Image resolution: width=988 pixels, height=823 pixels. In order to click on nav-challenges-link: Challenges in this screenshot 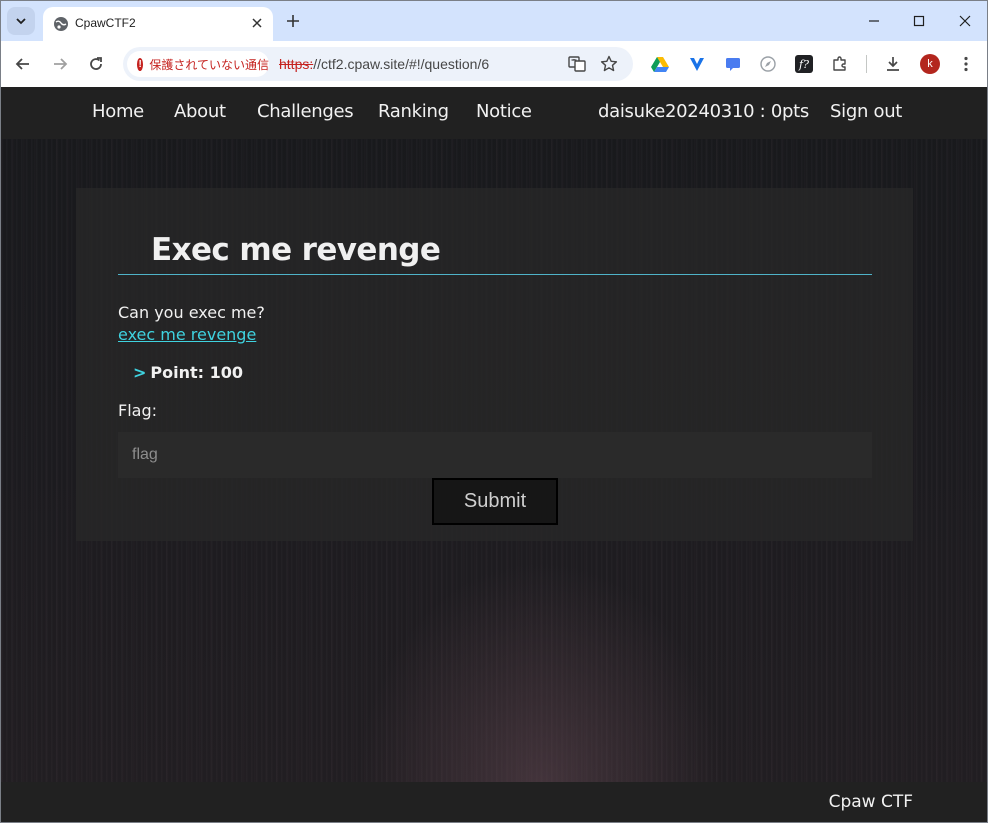, I will do `click(305, 111)`.